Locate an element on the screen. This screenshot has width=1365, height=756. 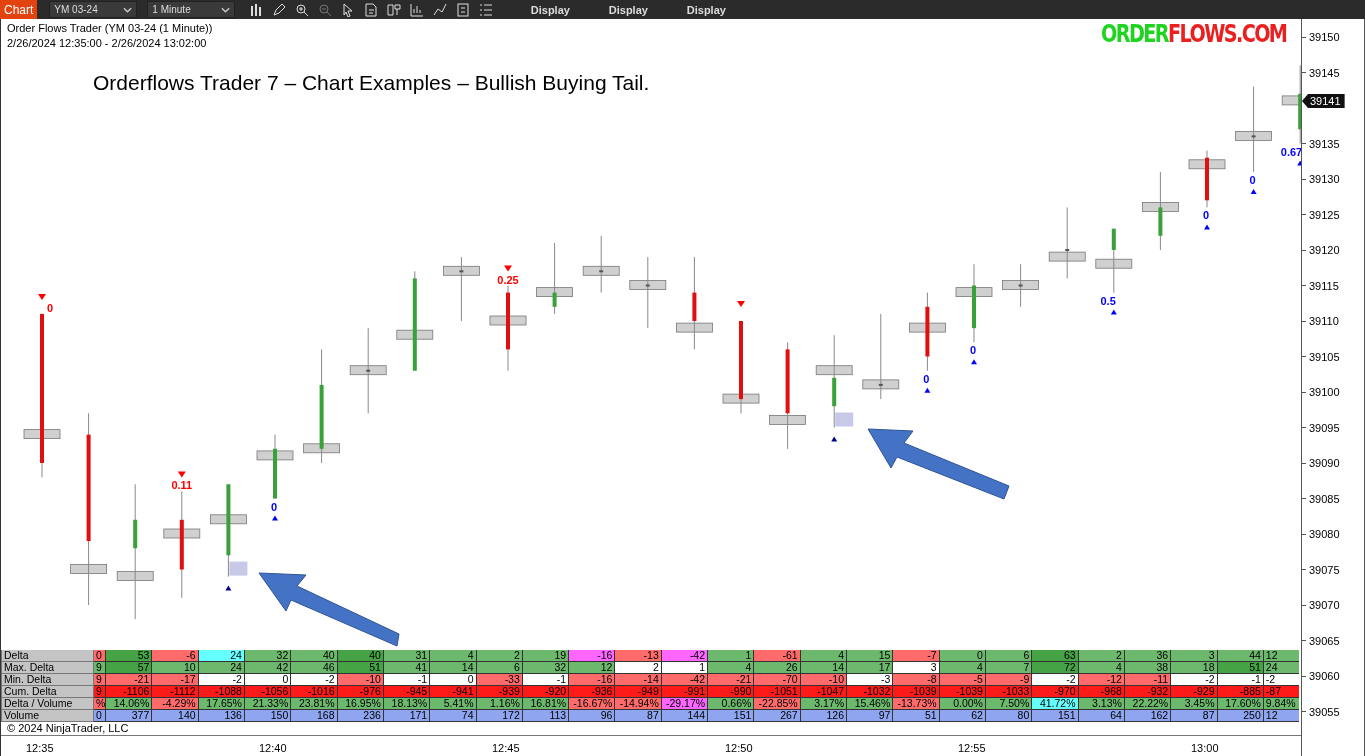
table-cell: -936 is located at coordinates (592, 692).